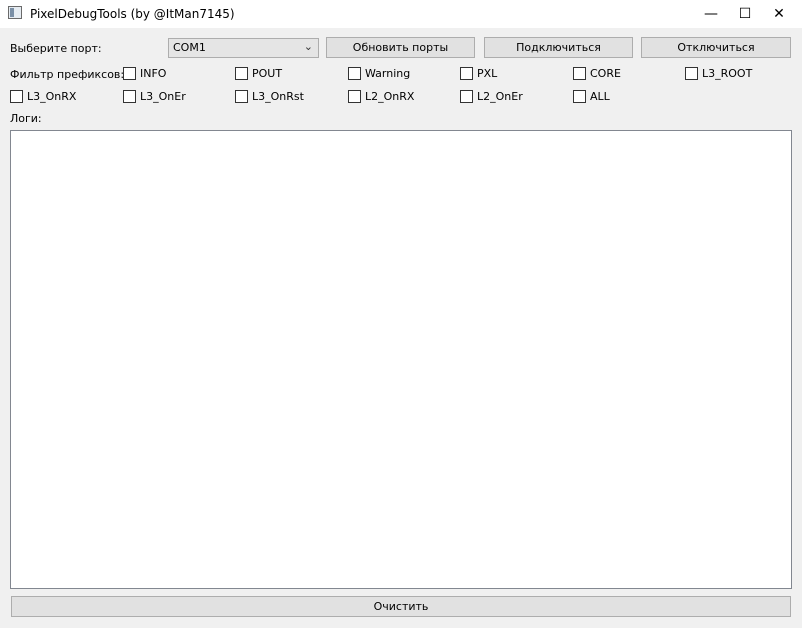  What do you see at coordinates (727, 73) in the screenshot?
I see `checkbox-label: L3_ROOT` at bounding box center [727, 73].